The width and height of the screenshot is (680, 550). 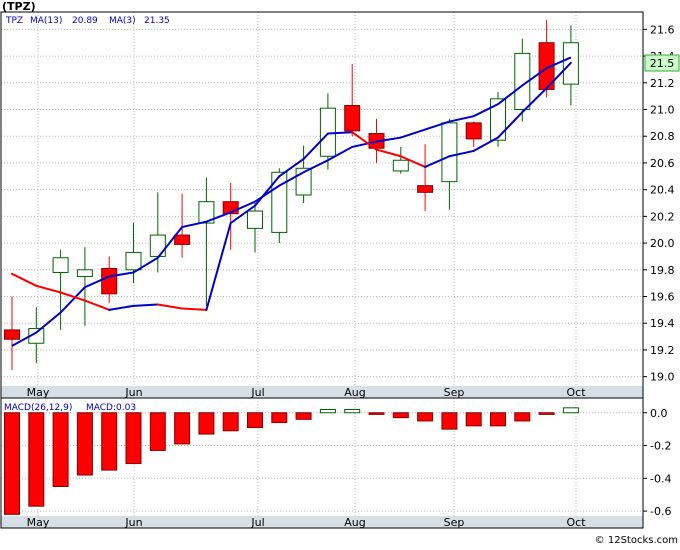 I want to click on price-xaxis-band, so click(x=322, y=392).